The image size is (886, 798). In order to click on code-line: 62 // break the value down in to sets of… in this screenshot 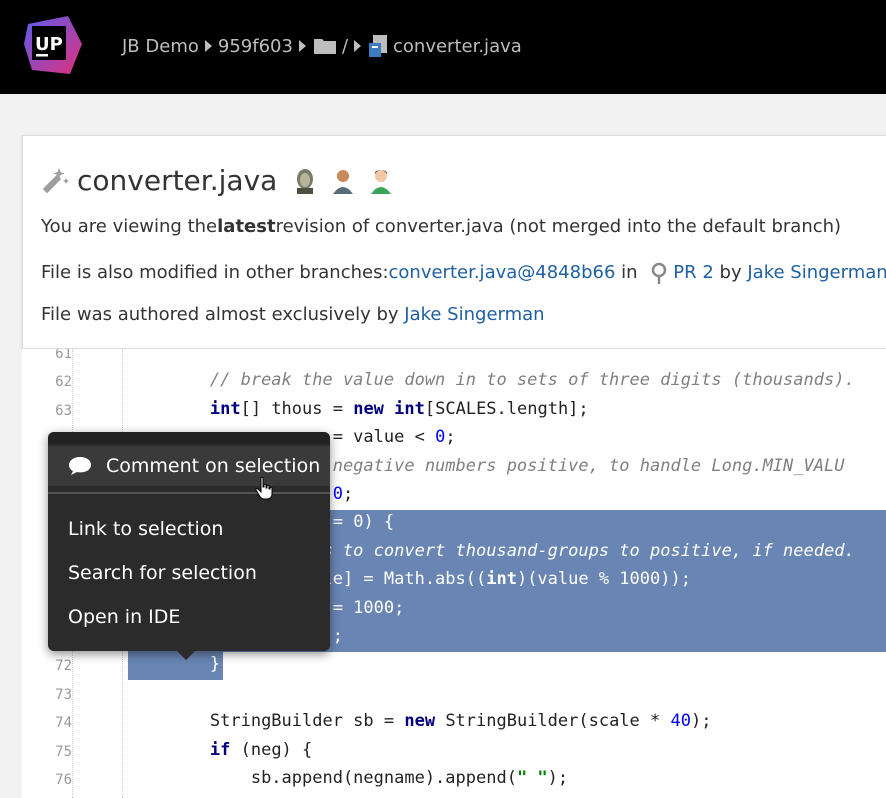, I will do `click(454, 381)`.